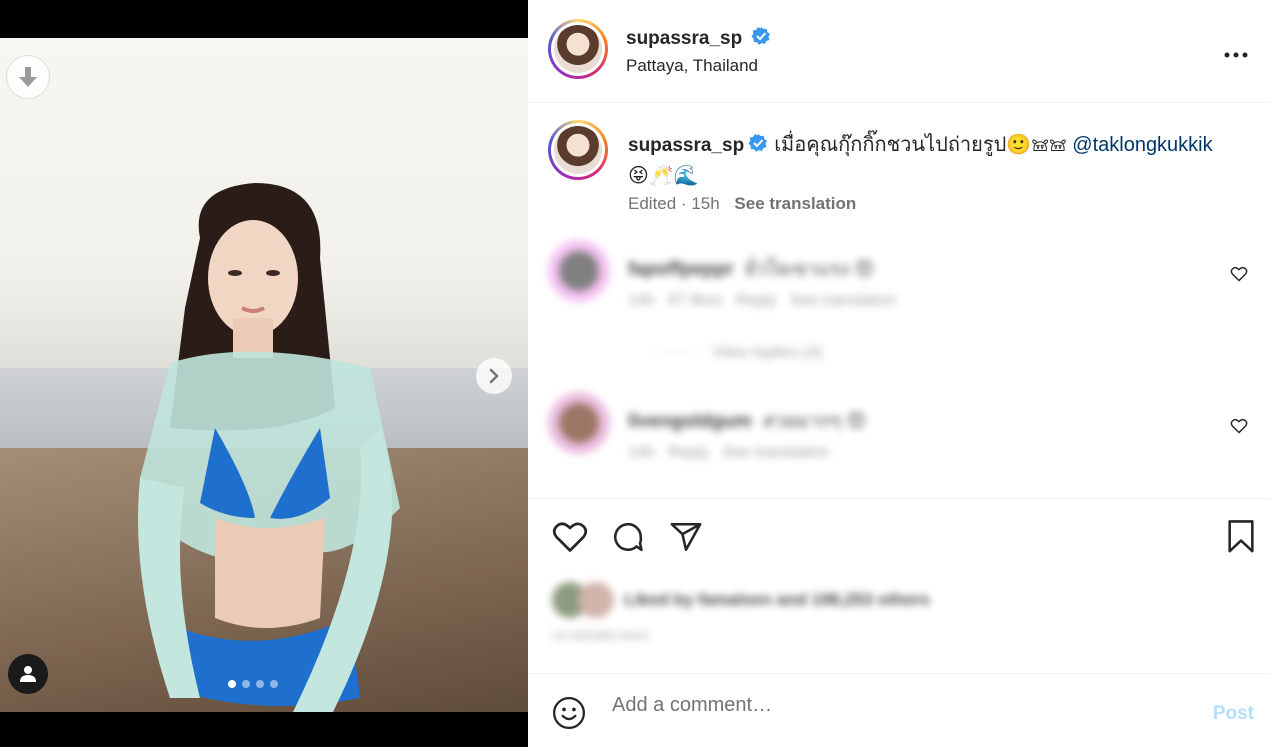 The height and width of the screenshot is (747, 1270). I want to click on add-comment-bar: Post, so click(899, 710).